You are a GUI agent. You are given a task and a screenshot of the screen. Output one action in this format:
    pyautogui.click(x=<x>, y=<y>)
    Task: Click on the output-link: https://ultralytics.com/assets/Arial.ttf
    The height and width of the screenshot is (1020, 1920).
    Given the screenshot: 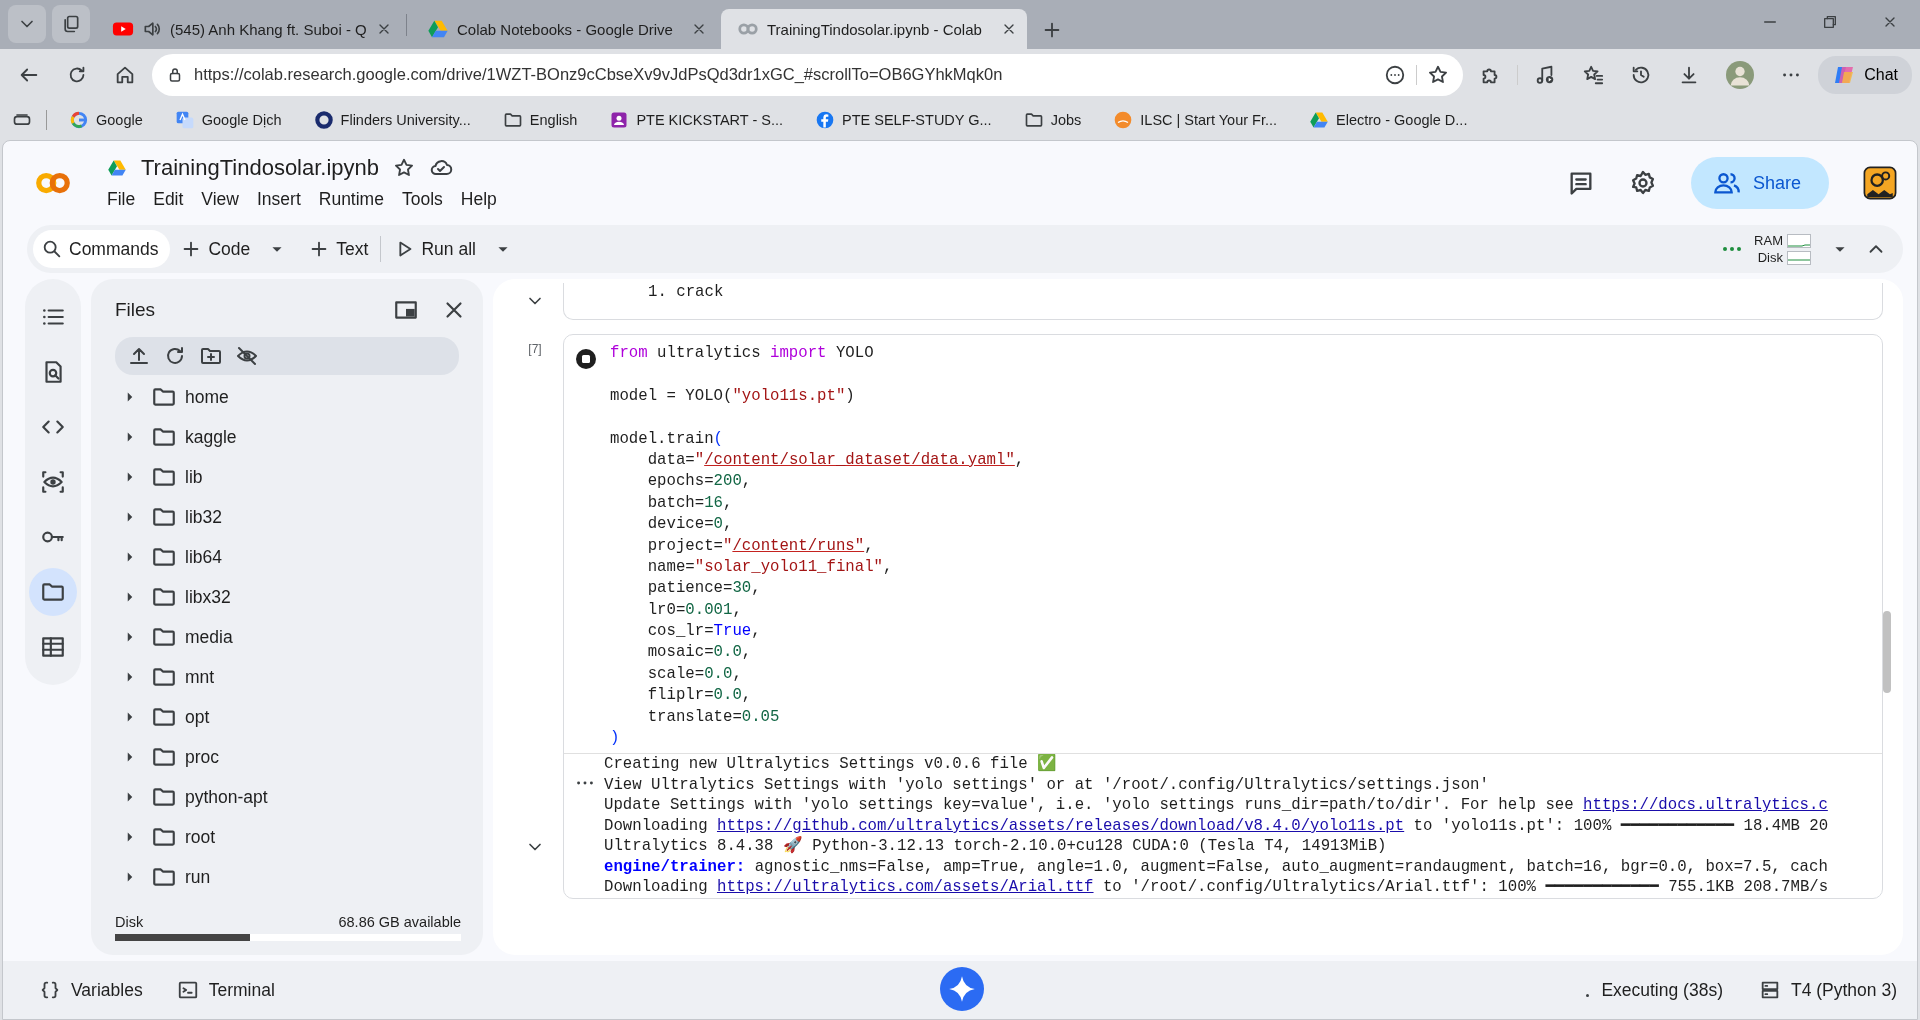 What is the action you would take?
    pyautogui.click(x=905, y=887)
    